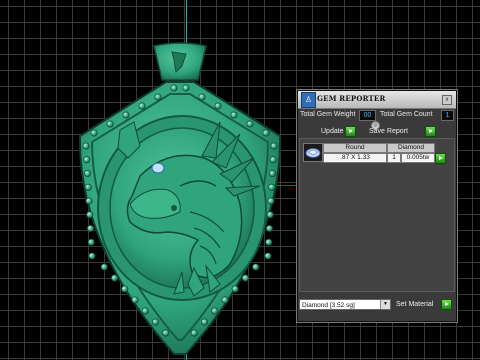 This screenshot has width=480, height=360. Describe the element at coordinates (440, 158) in the screenshot. I see `gem-row-select-button` at that location.